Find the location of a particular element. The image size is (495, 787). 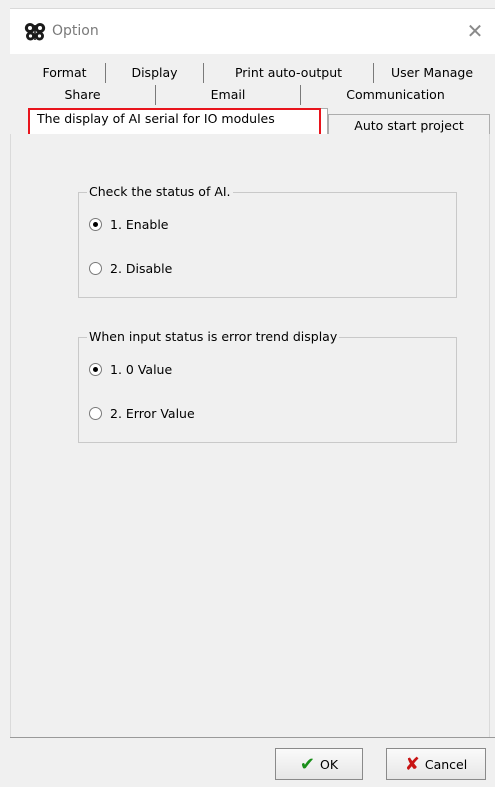

radio-zero-value: 1. 0 Value is located at coordinates (130, 369).